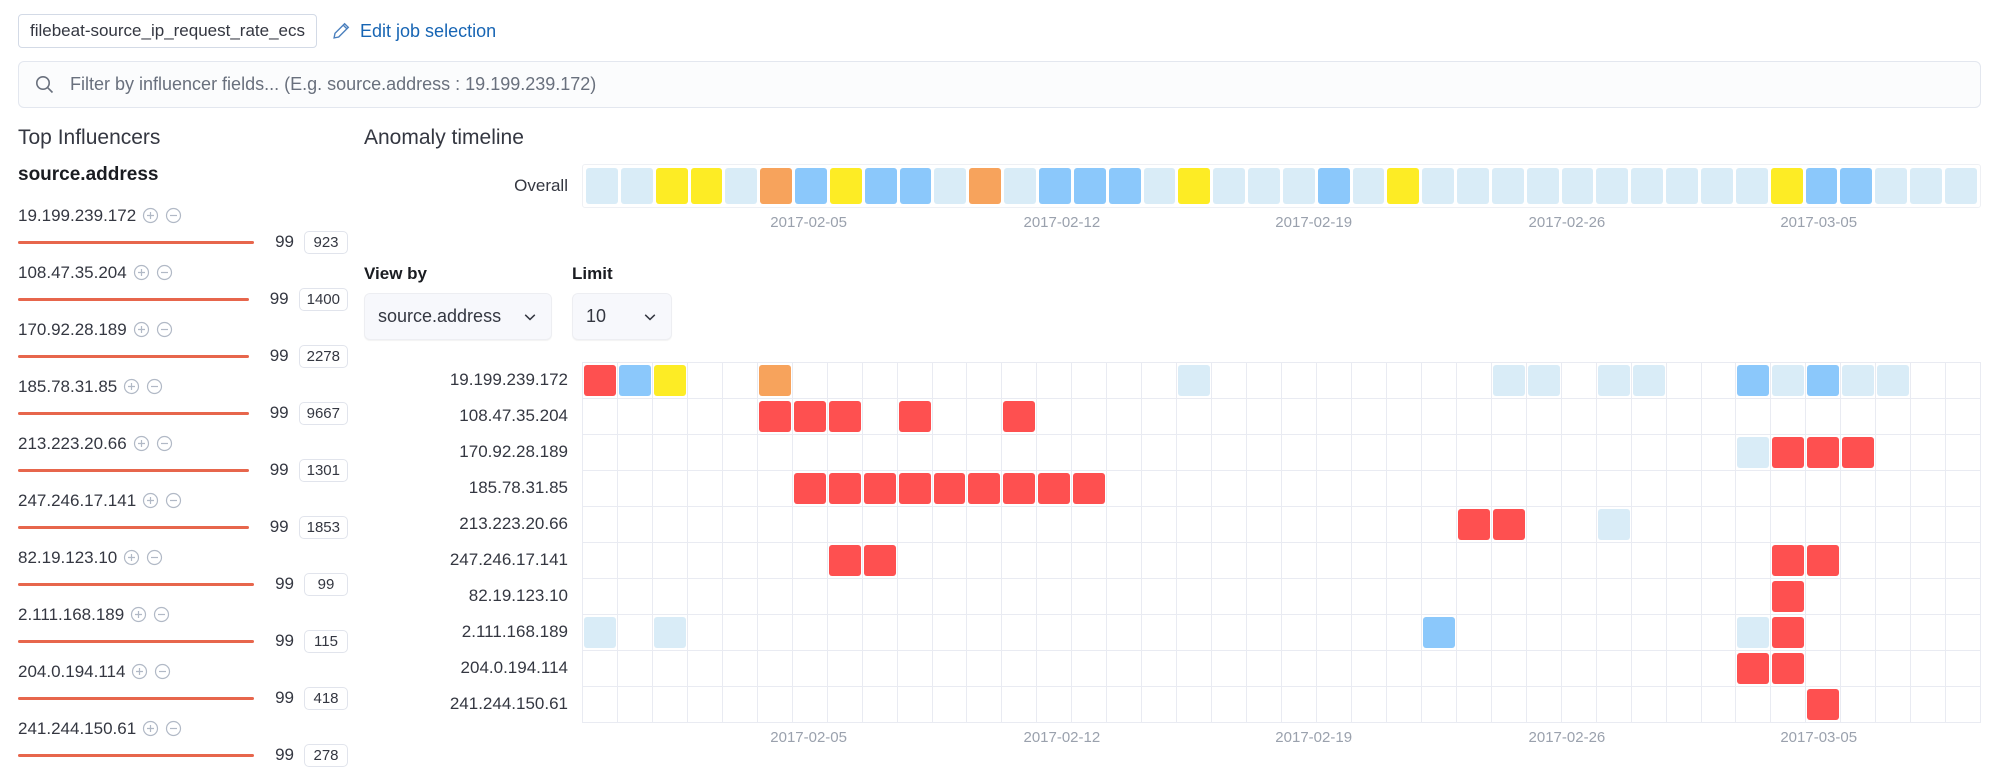  What do you see at coordinates (168, 31) in the screenshot?
I see `selected-job-pill: filebeat-source_ip_request_rate_ecs` at bounding box center [168, 31].